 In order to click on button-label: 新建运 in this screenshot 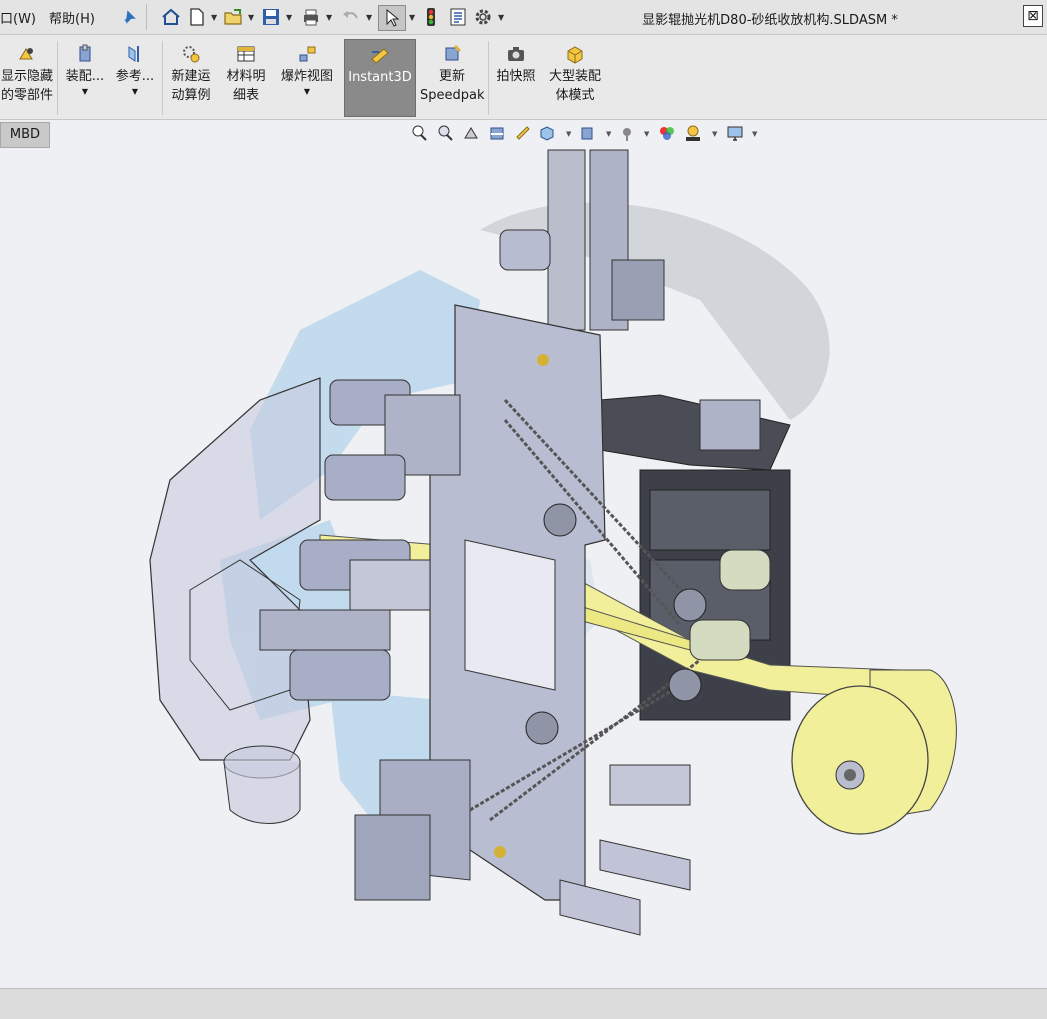, I will do `click(191, 76)`.